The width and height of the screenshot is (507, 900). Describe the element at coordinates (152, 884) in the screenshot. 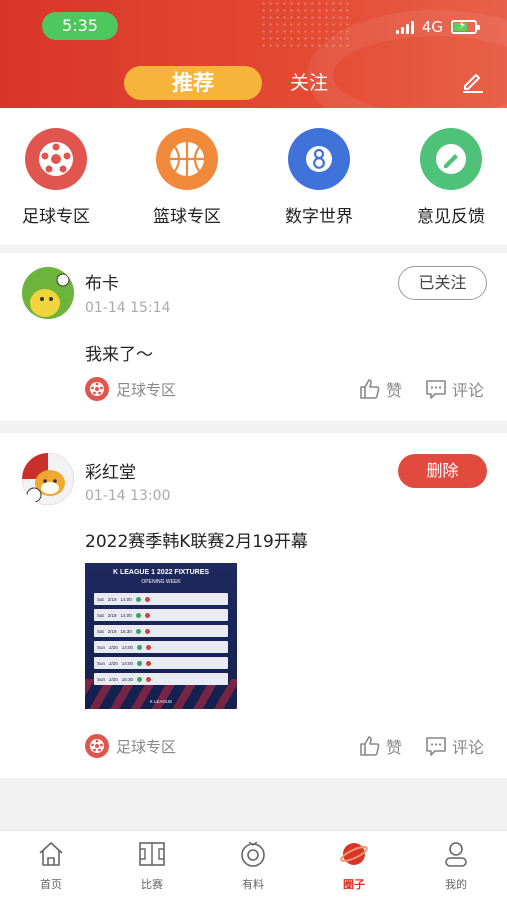

I see `tab-label: 比赛` at that location.